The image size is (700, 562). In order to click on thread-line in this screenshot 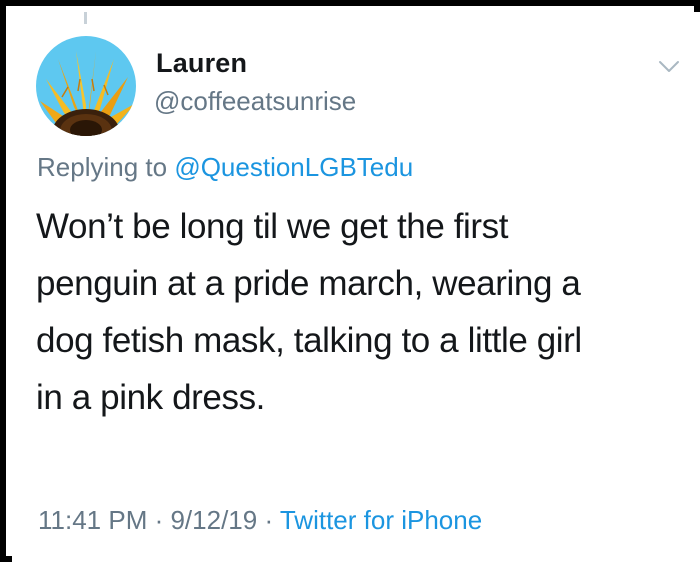, I will do `click(85, 18)`.